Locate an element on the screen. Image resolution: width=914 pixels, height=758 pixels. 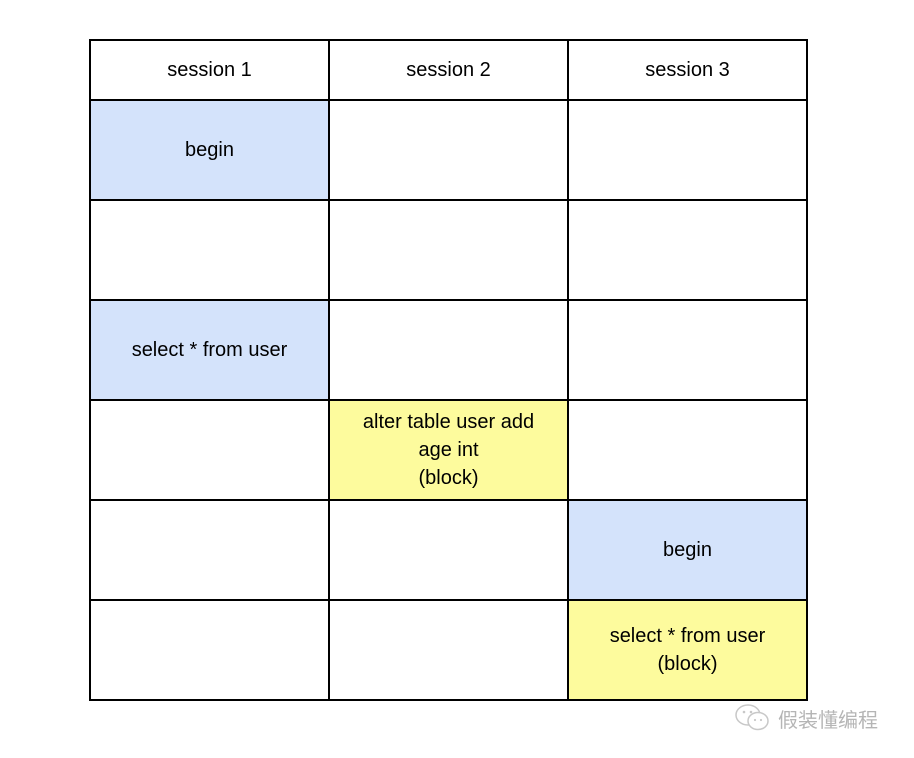
header-session-3: session 3 is located at coordinates (687, 70).